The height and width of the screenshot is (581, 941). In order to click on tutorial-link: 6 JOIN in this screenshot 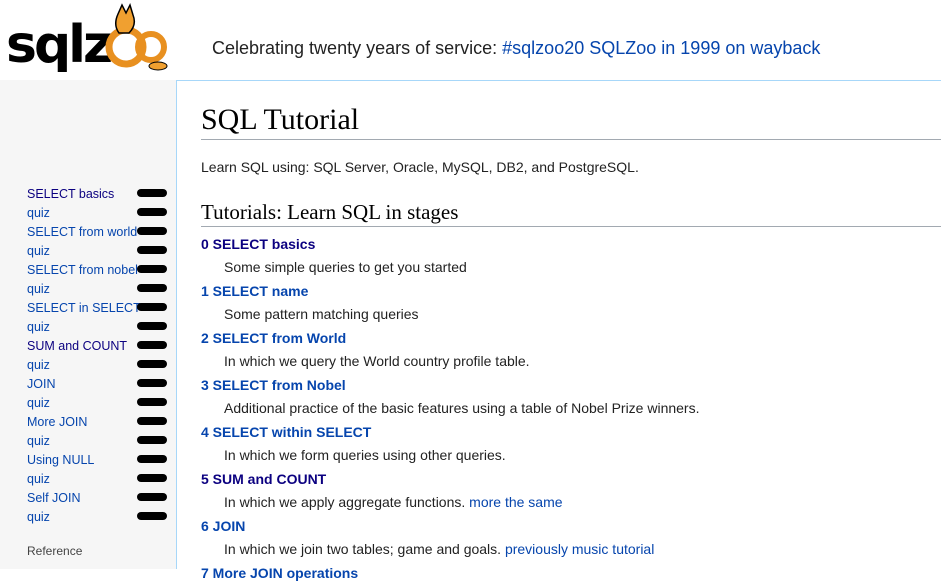, I will do `click(223, 526)`.